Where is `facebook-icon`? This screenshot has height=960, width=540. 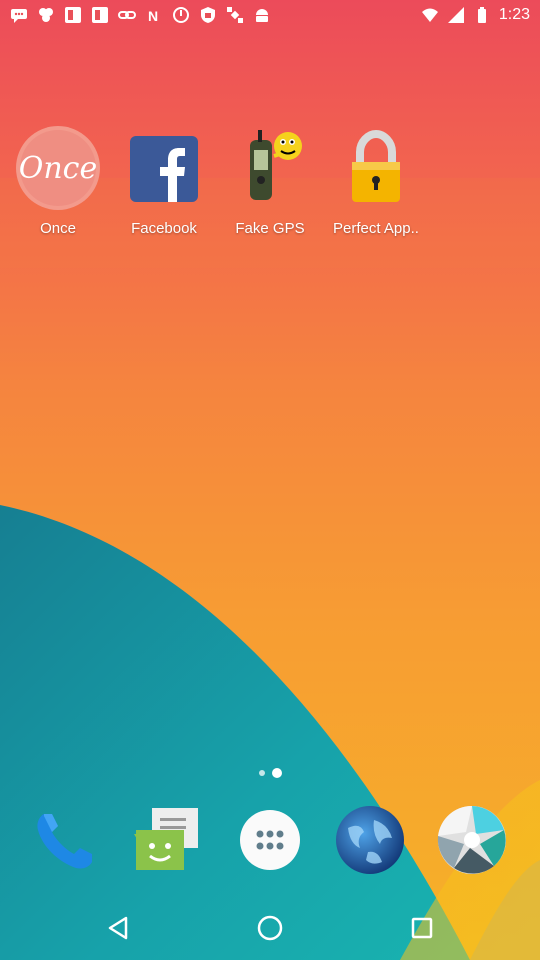 facebook-icon is located at coordinates (164, 168).